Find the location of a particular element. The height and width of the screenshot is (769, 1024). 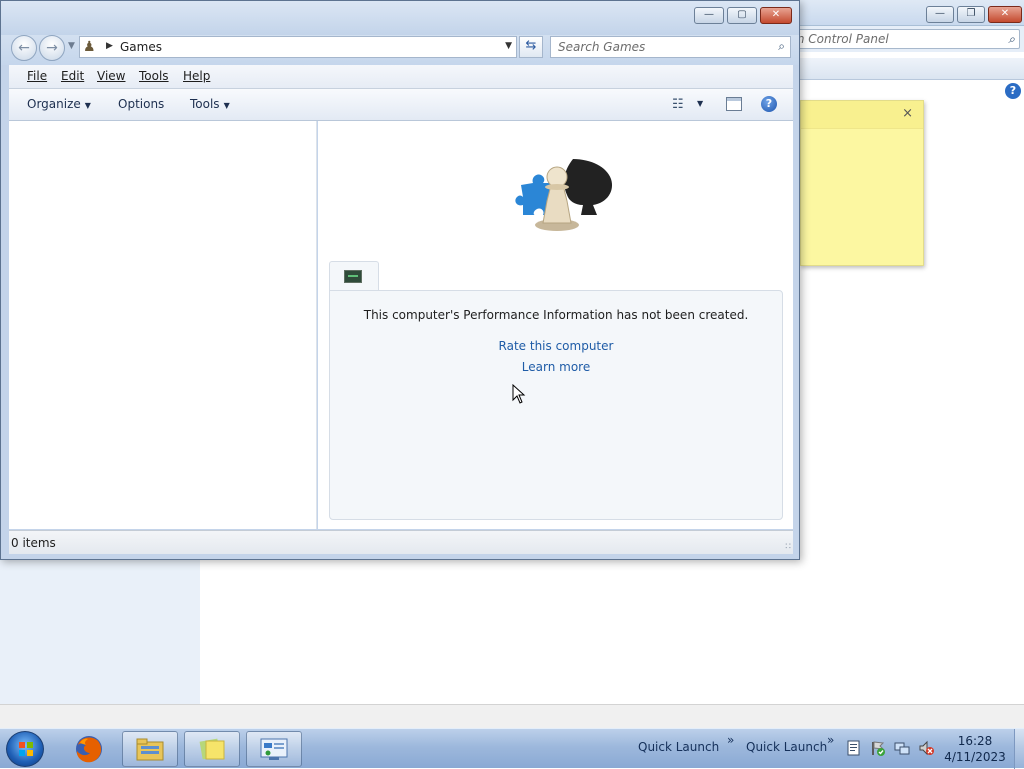

volume-muted-icon is located at coordinates (926, 748).